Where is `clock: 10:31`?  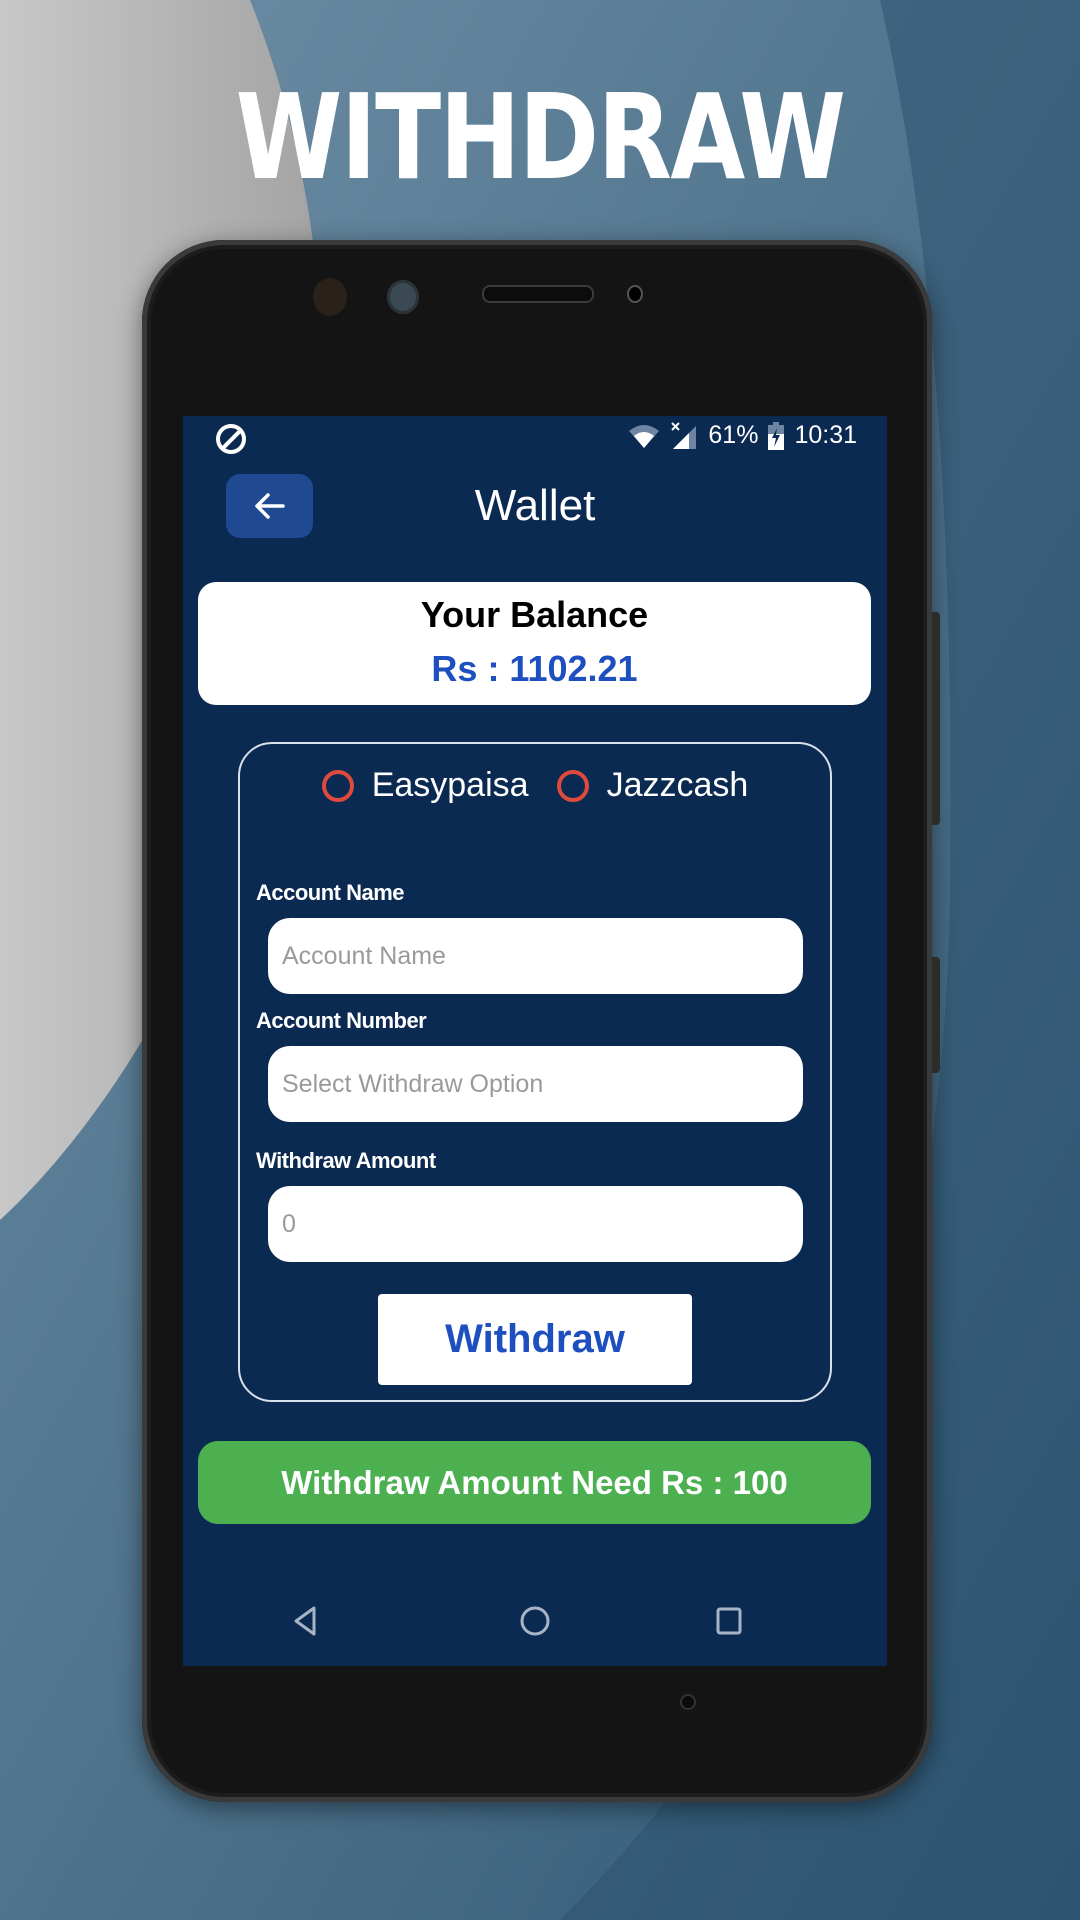
clock: 10:31 is located at coordinates (825, 435).